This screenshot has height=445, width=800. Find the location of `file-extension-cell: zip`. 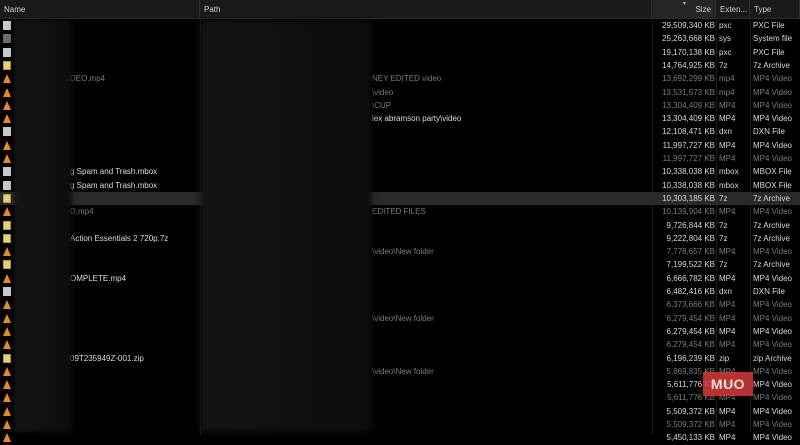

file-extension-cell: zip is located at coordinates (724, 358).